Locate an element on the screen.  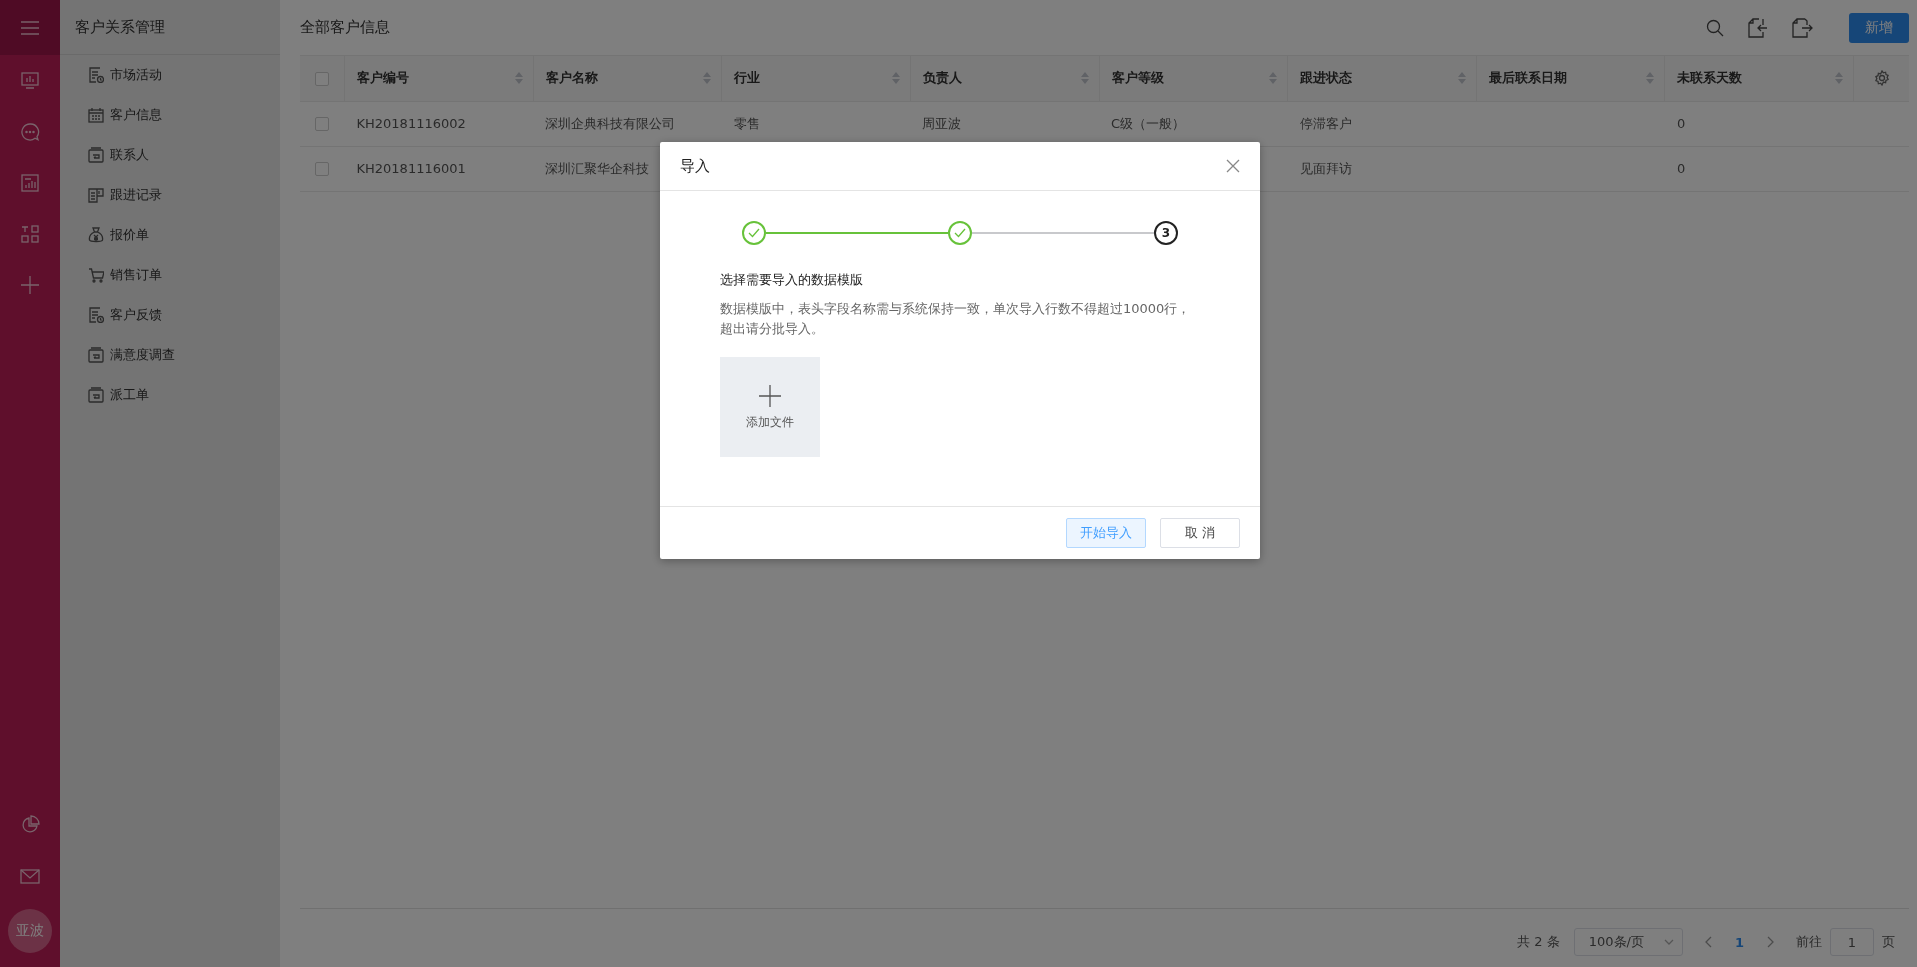
pie-chart-icon is located at coordinates (30, 824).